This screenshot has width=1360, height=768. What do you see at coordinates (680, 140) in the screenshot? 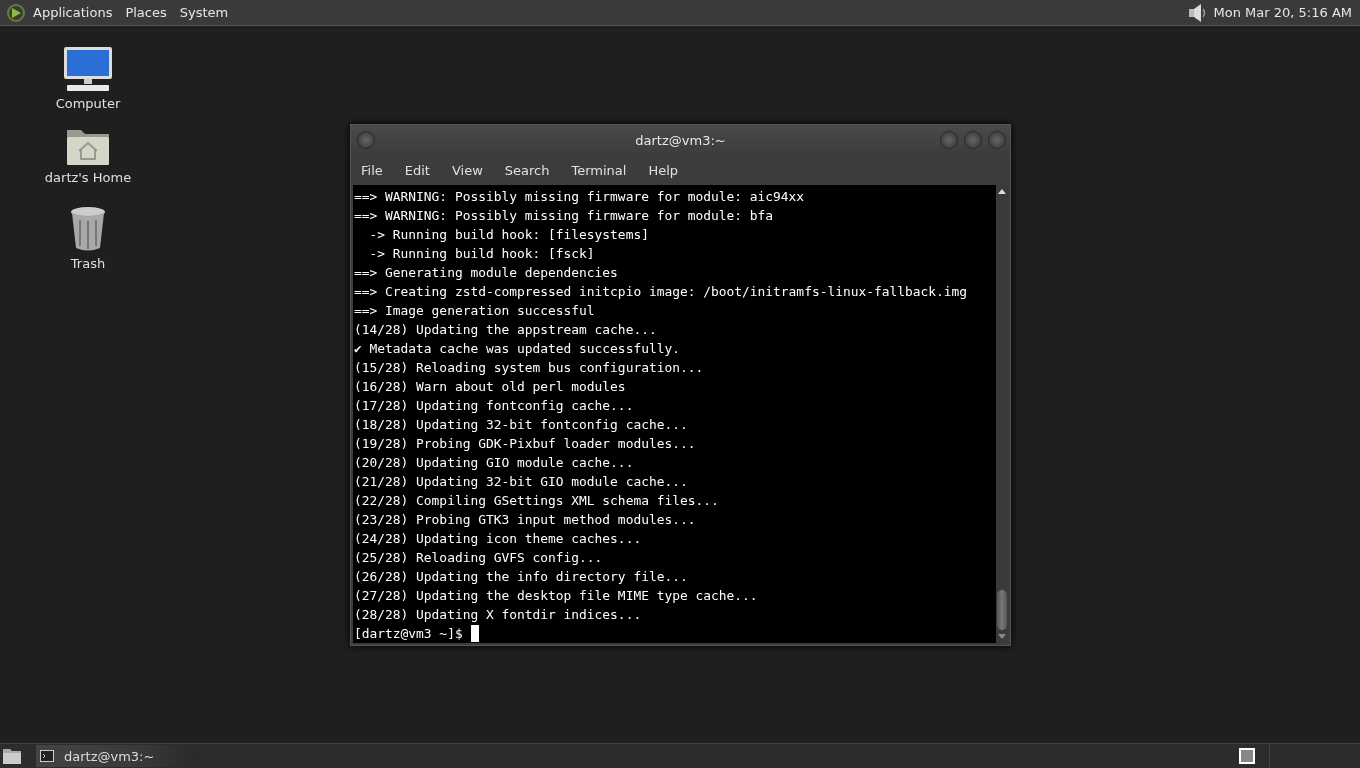
I see `window-title: dartz@vm3:~` at bounding box center [680, 140].